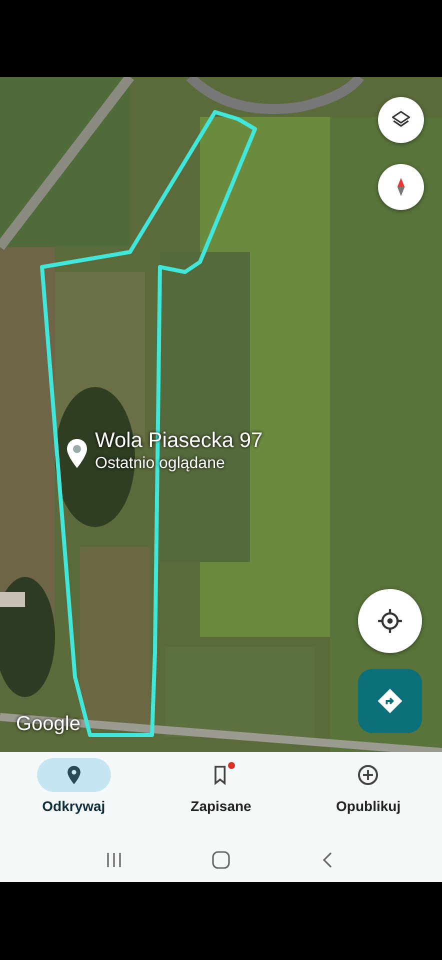 The height and width of the screenshot is (960, 442). What do you see at coordinates (390, 701) in the screenshot?
I see `directions-button` at bounding box center [390, 701].